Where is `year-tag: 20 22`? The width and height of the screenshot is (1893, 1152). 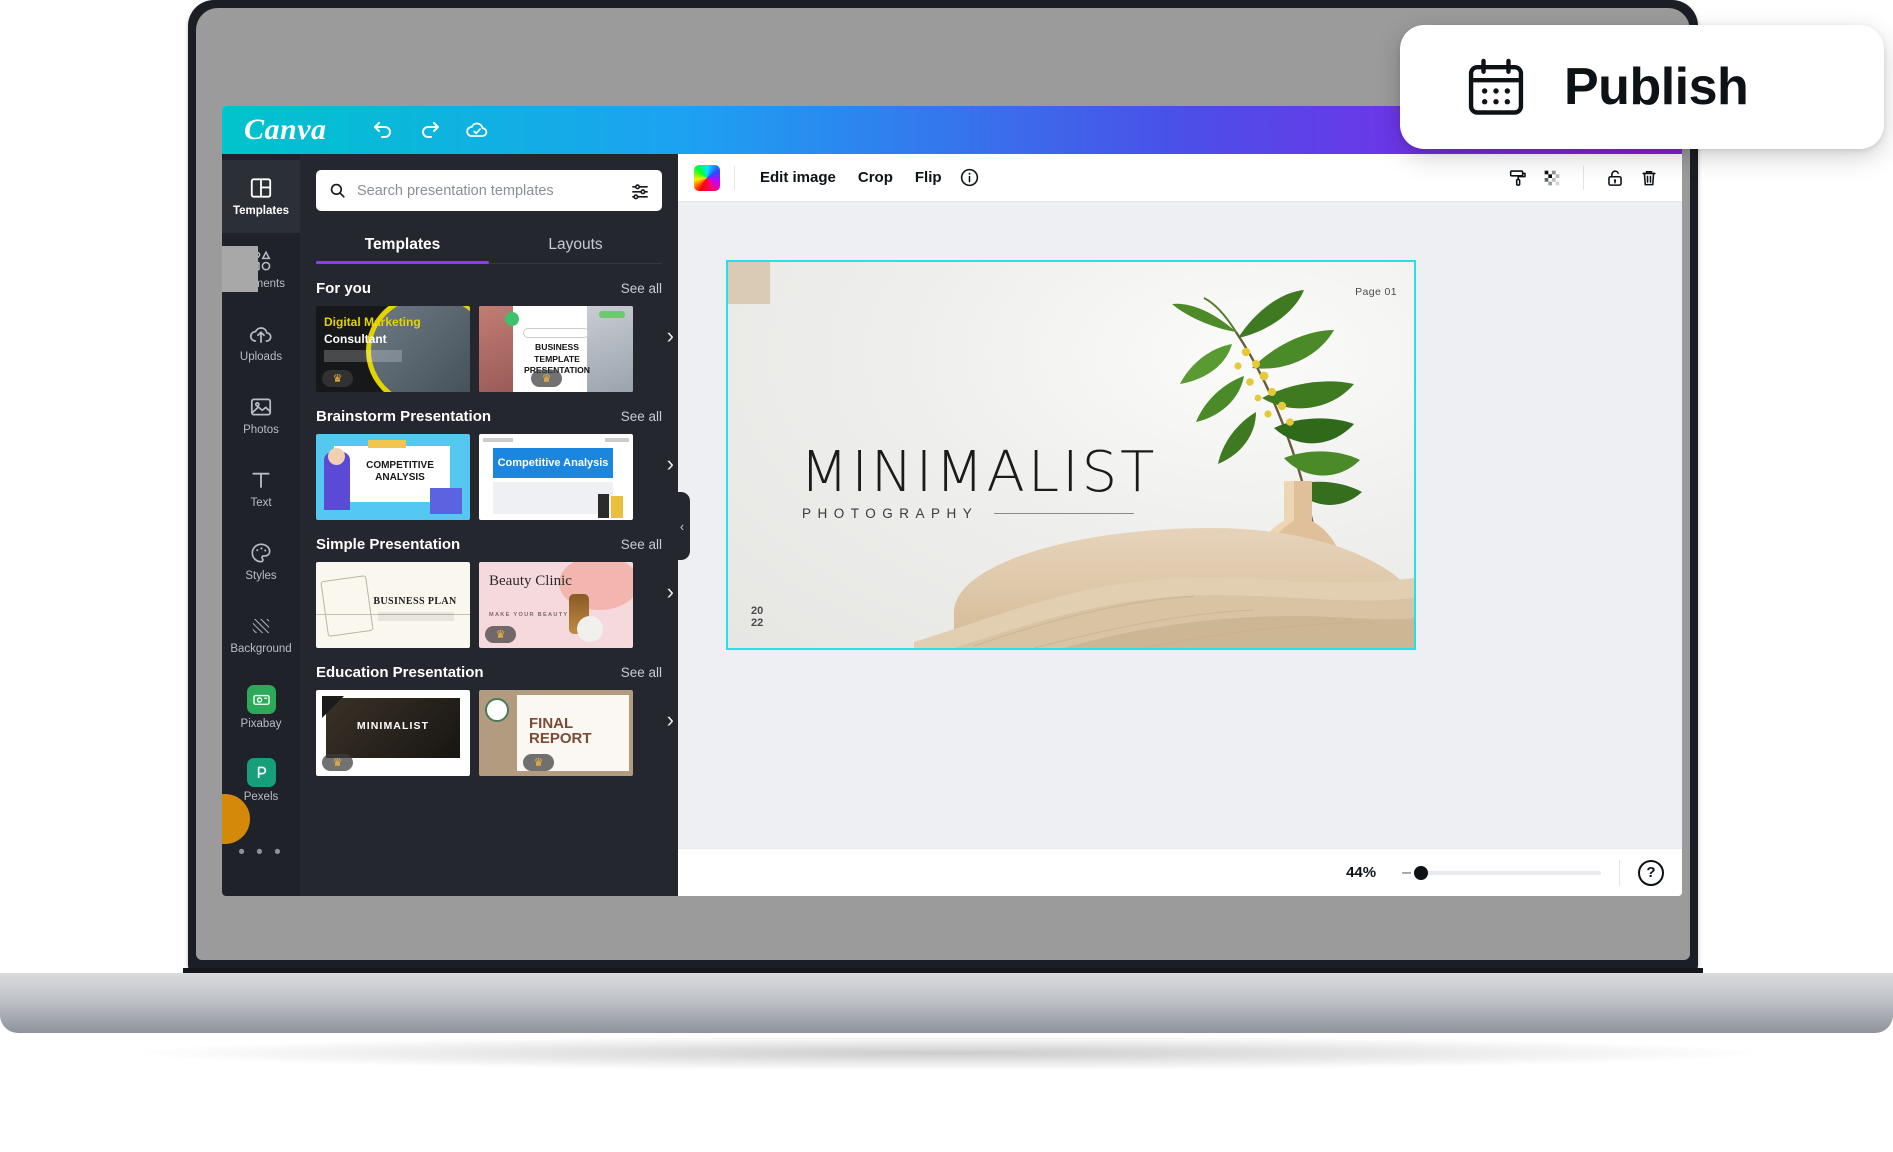
year-tag: 20 22 is located at coordinates (757, 617).